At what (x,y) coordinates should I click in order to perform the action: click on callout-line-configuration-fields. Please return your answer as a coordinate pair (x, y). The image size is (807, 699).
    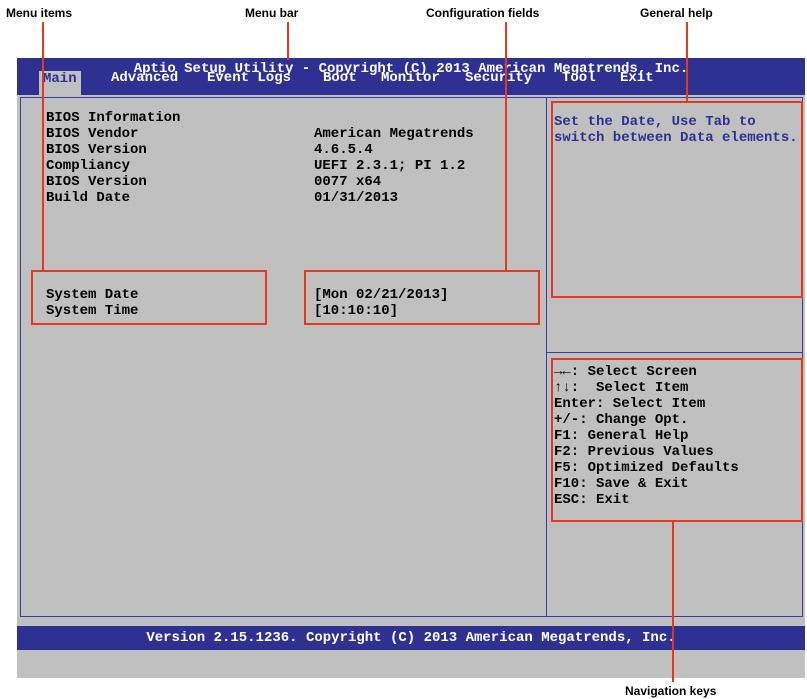
    Looking at the image, I should click on (506, 146).